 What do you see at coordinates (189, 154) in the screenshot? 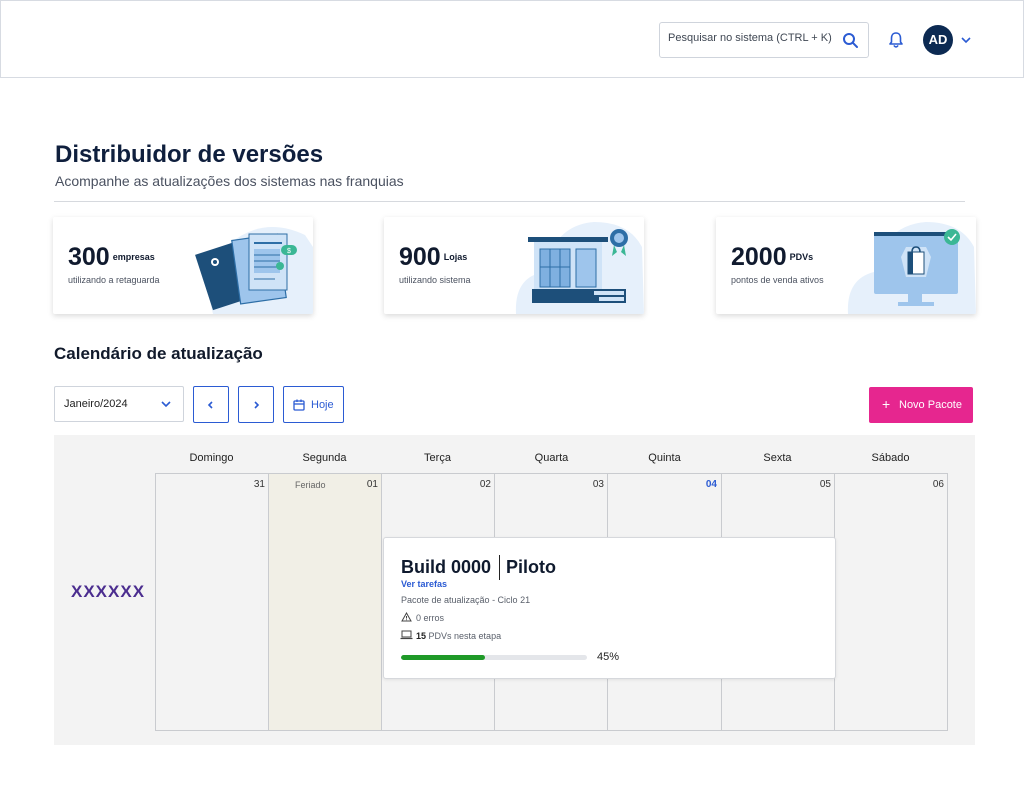
I see `page-title: Distribuidor de versões` at bounding box center [189, 154].